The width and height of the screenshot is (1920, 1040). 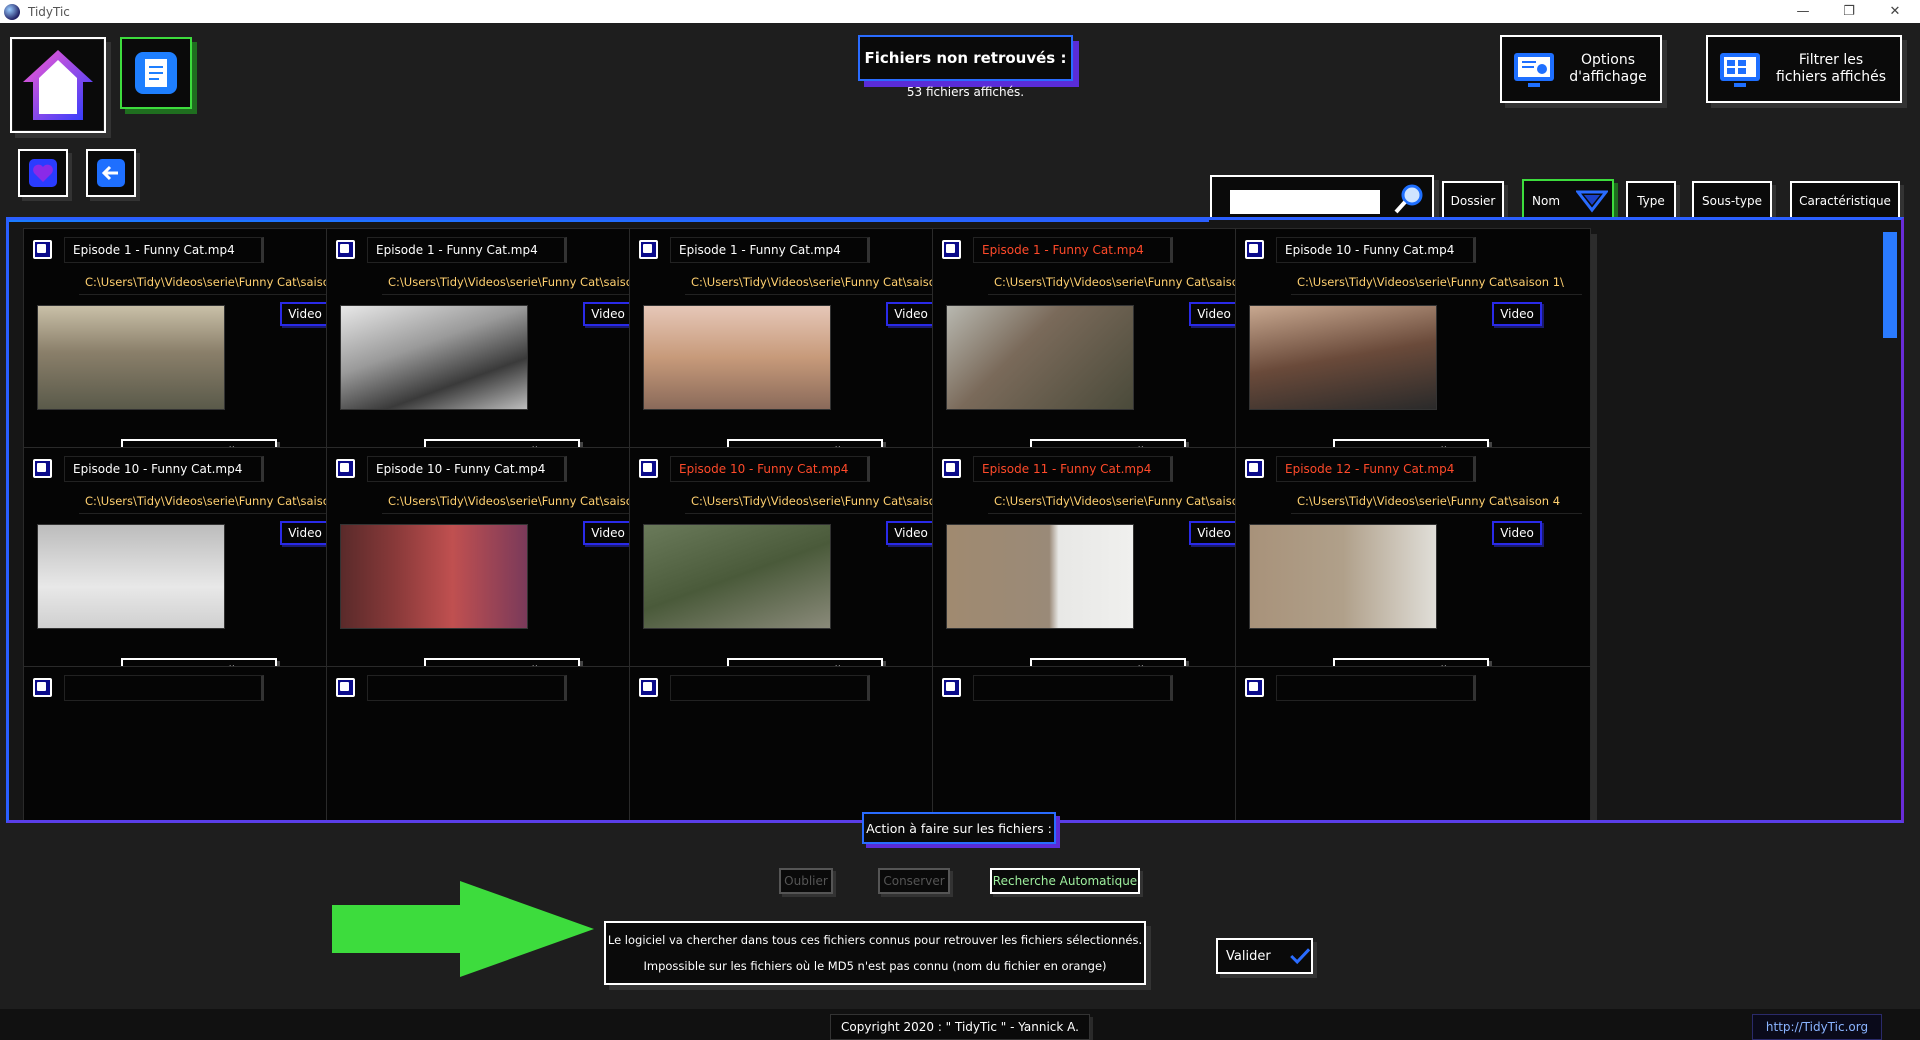 What do you see at coordinates (965, 92) in the screenshot?
I see `files-count: 53 fichiers affichés.` at bounding box center [965, 92].